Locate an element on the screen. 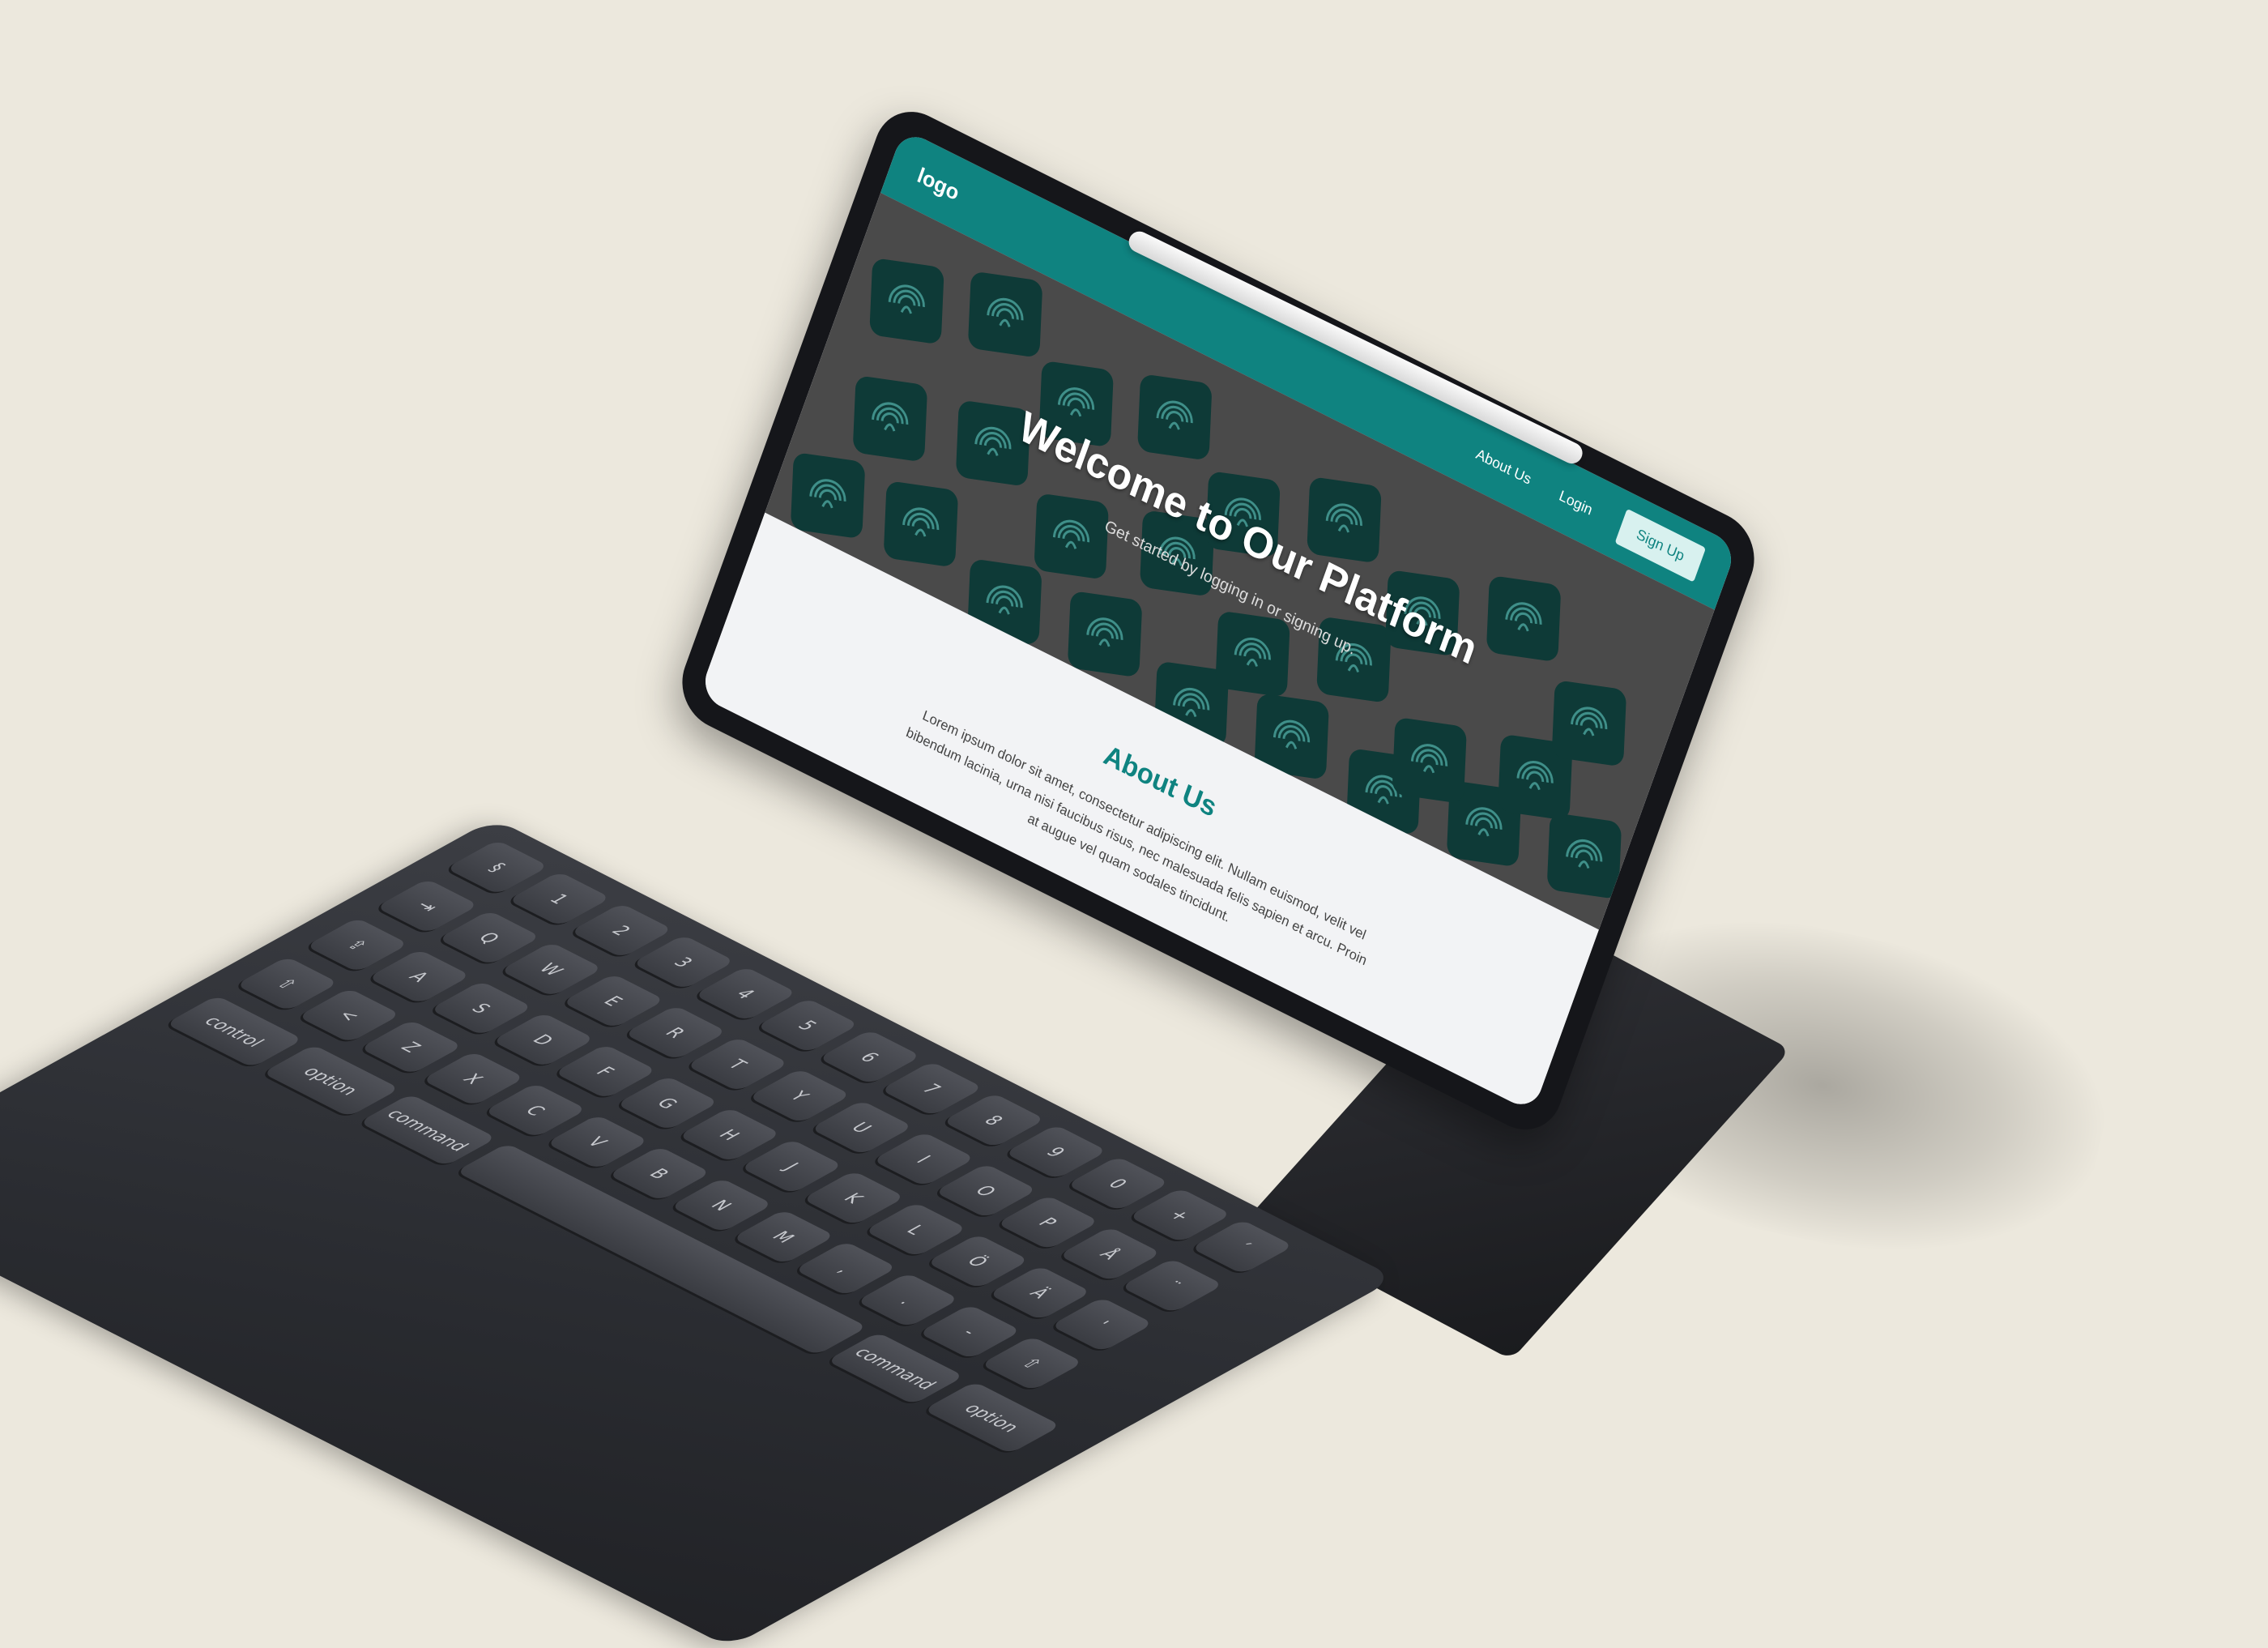 The width and height of the screenshot is (2268, 1648). nav-link-about: About Us is located at coordinates (1503, 467).